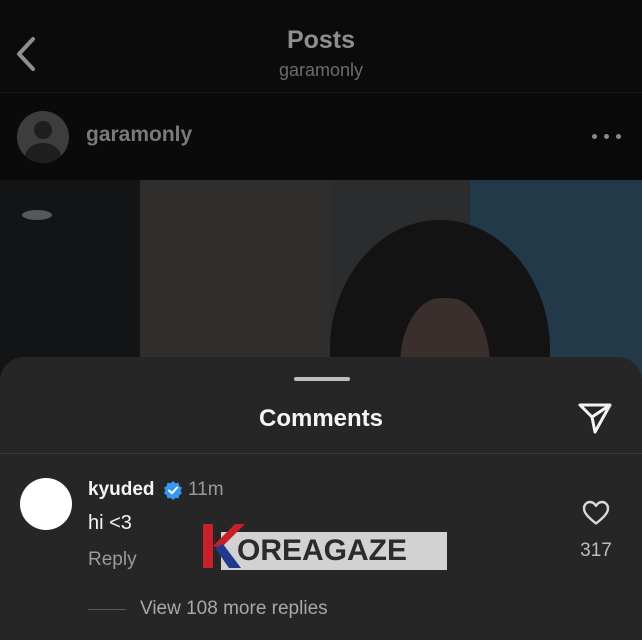 This screenshot has width=642, height=640. I want to click on post-author-avatar, so click(43, 137).